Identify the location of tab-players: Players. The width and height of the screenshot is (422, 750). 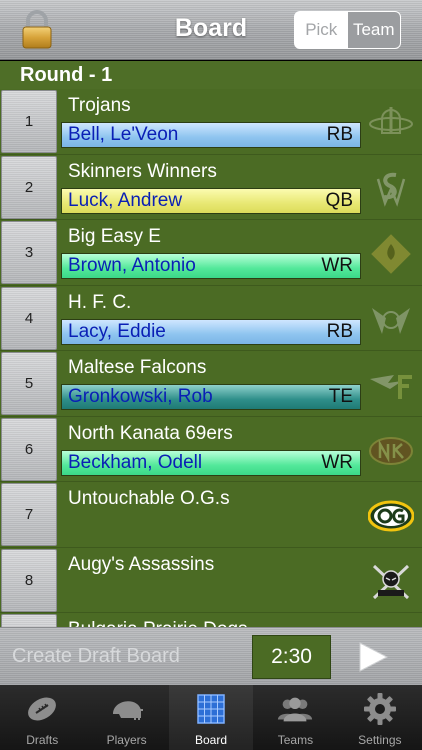
(126, 717).